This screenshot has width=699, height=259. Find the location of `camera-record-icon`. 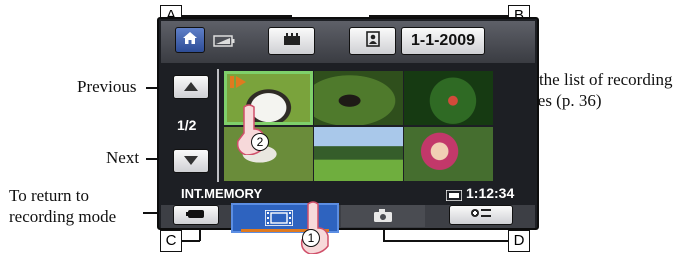

camera-record-icon is located at coordinates (196, 215).